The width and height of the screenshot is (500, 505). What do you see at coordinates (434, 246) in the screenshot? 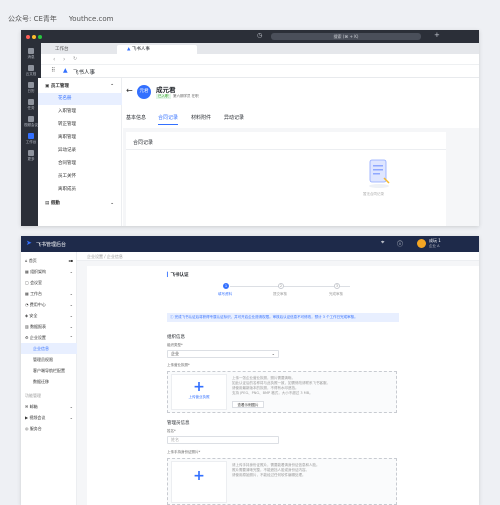
I see `user-company: 企业 A` at bounding box center [434, 246].